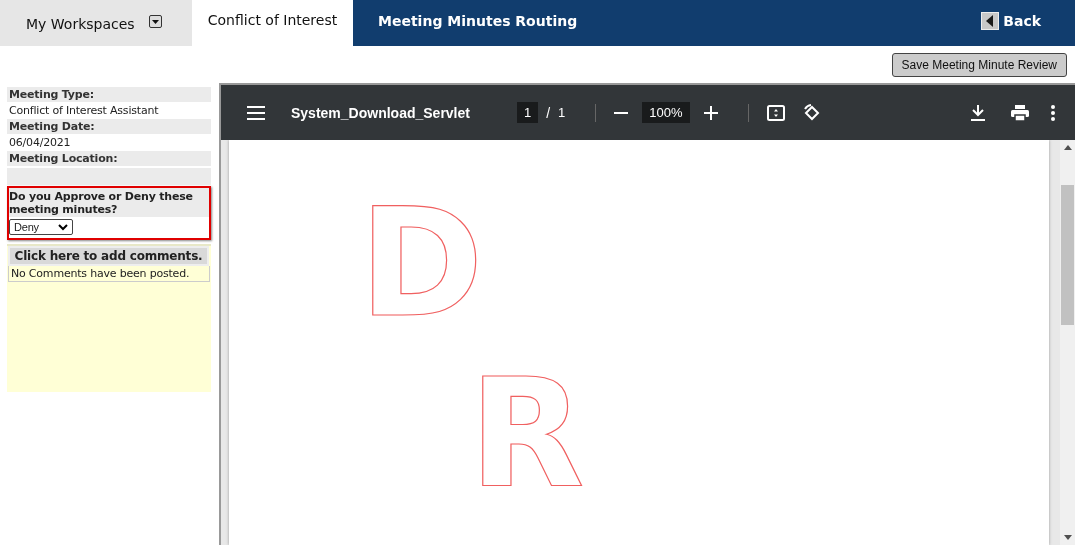  I want to click on page-number-field: 1, so click(527, 112).